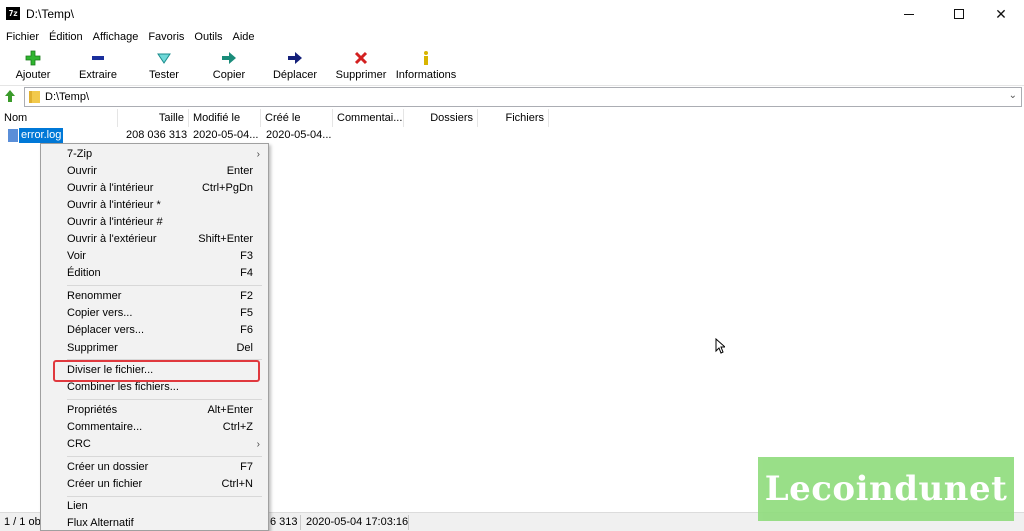 The image size is (1024, 531). Describe the element at coordinates (34, 97) in the screenshot. I see `folder-icon` at that location.